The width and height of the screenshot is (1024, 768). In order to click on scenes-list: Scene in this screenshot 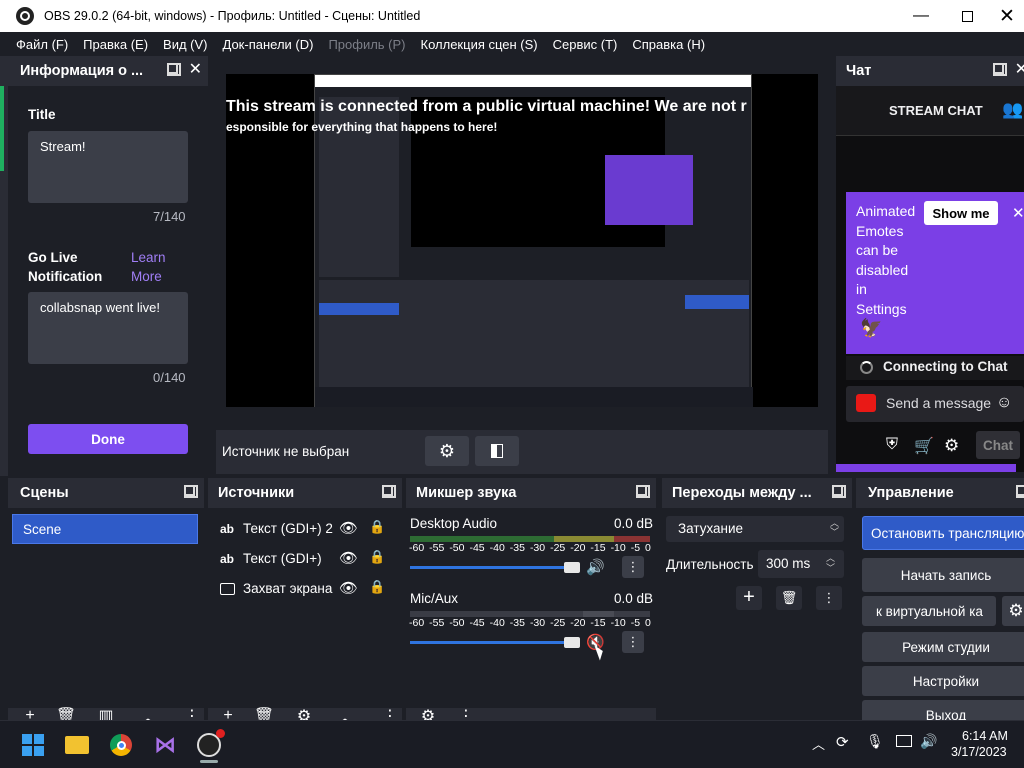, I will do `click(106, 608)`.